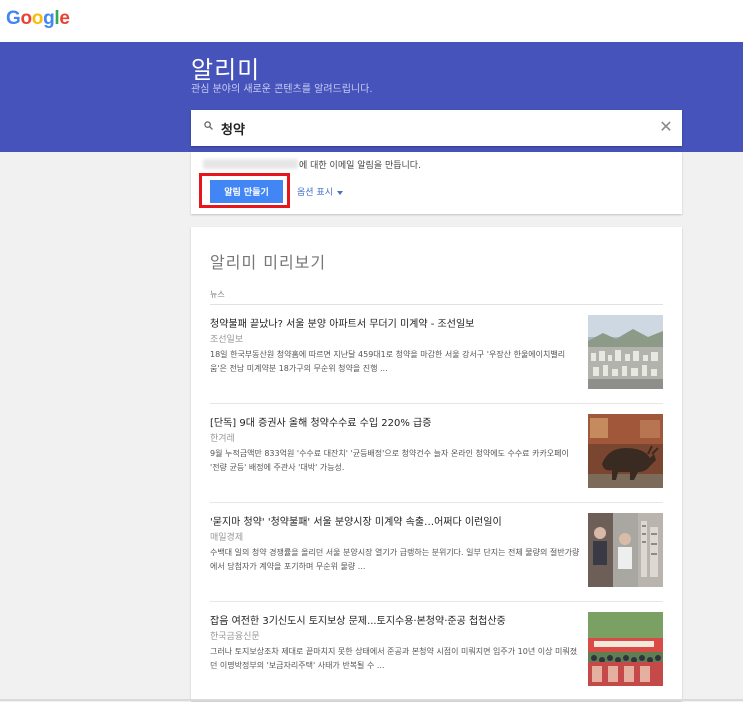 The image size is (743, 702). I want to click on create-alert-description: 에 대한 이메일 알림을 만듭니다., so click(360, 166).